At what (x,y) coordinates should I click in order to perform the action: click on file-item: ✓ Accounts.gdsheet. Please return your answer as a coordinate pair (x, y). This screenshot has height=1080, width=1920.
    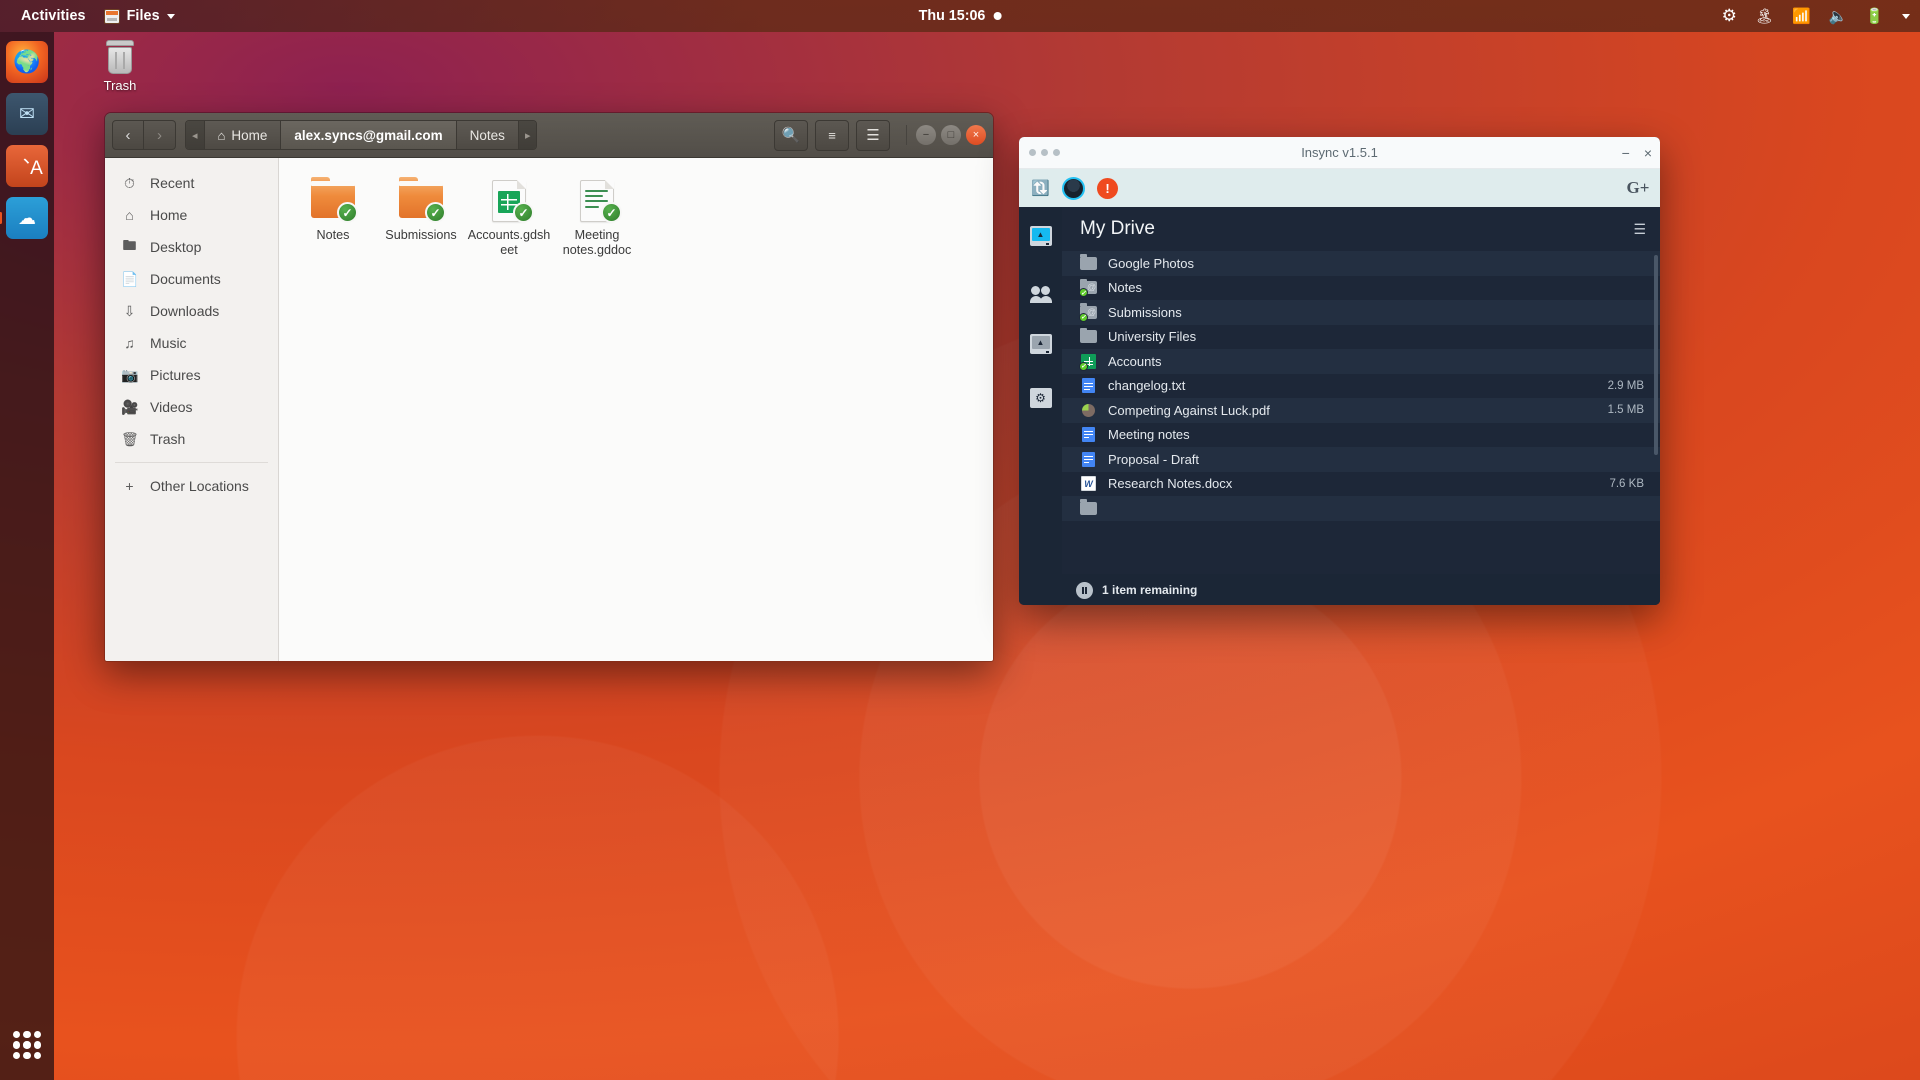
    Looking at the image, I should click on (509, 218).